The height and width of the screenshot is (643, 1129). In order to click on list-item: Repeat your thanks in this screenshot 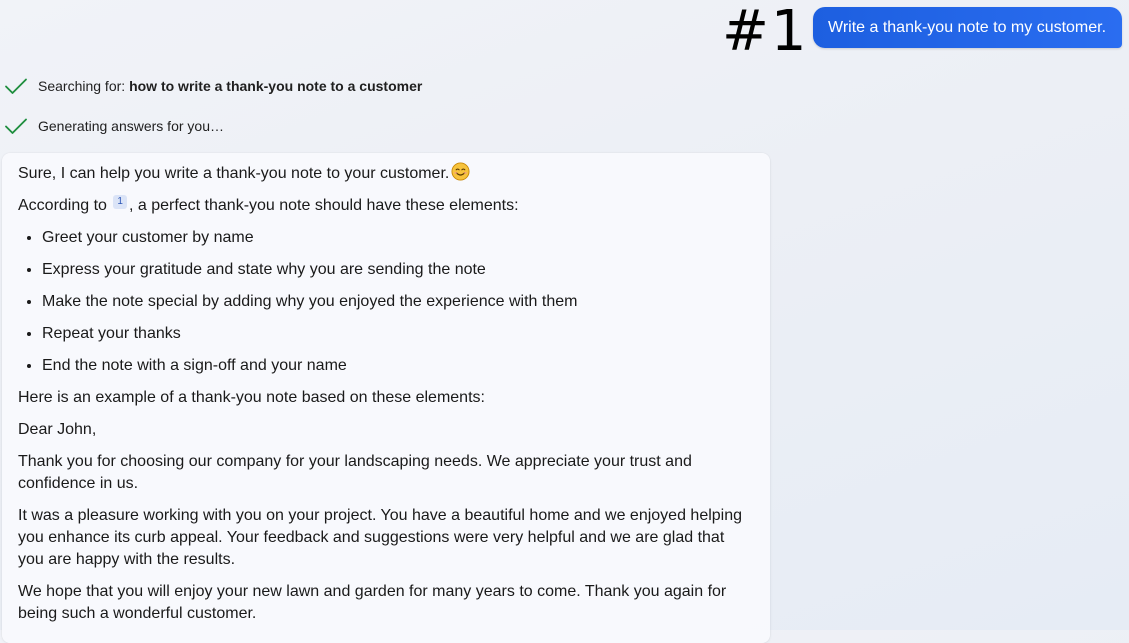, I will do `click(398, 334)`.